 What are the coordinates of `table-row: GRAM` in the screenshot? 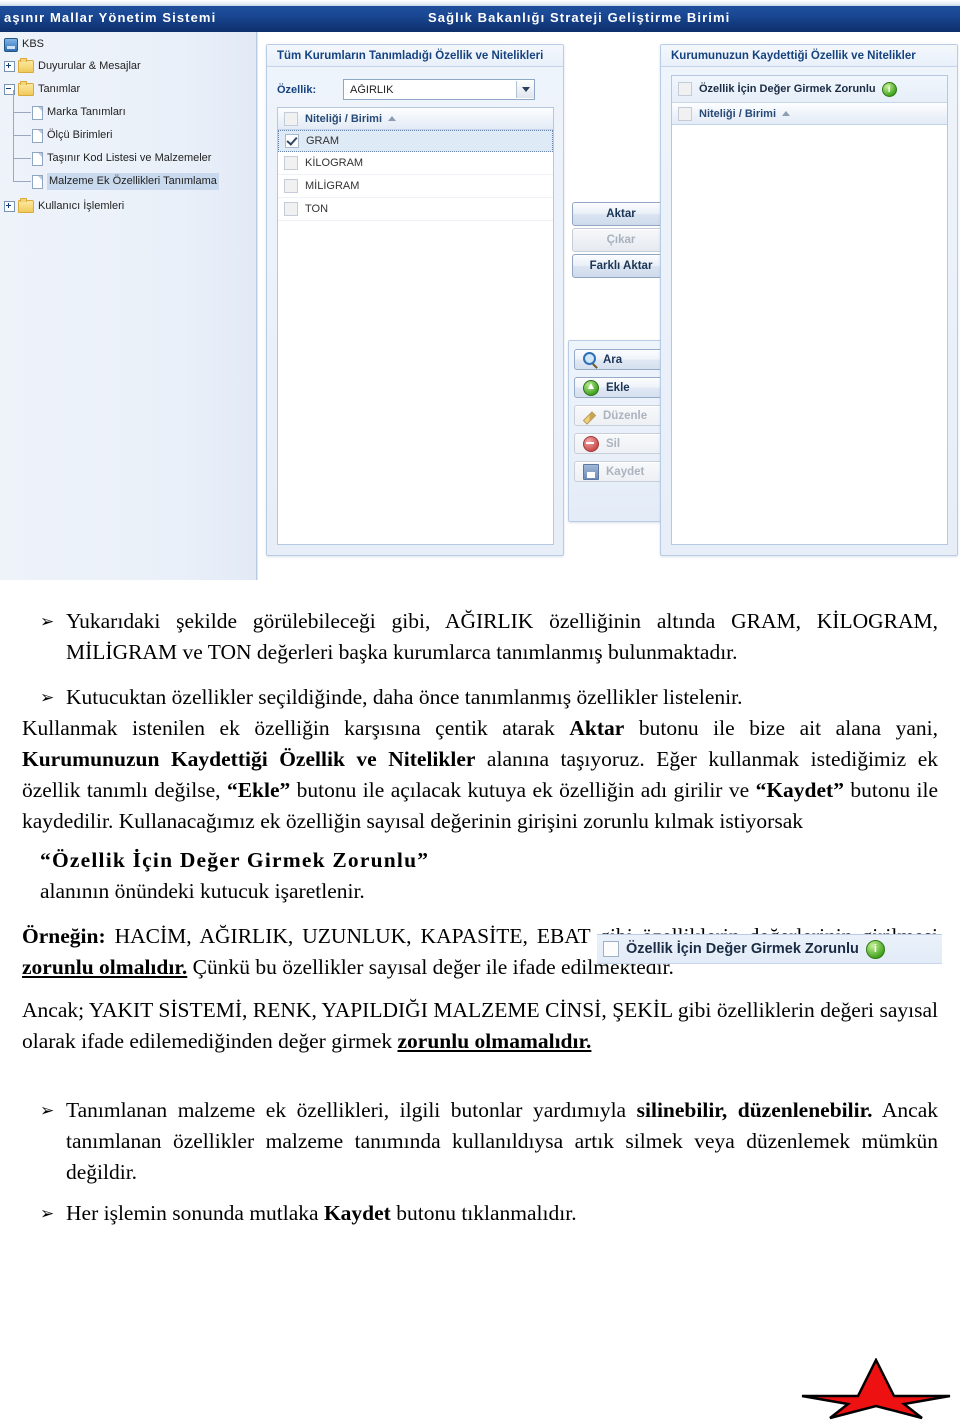 It's located at (415, 141).